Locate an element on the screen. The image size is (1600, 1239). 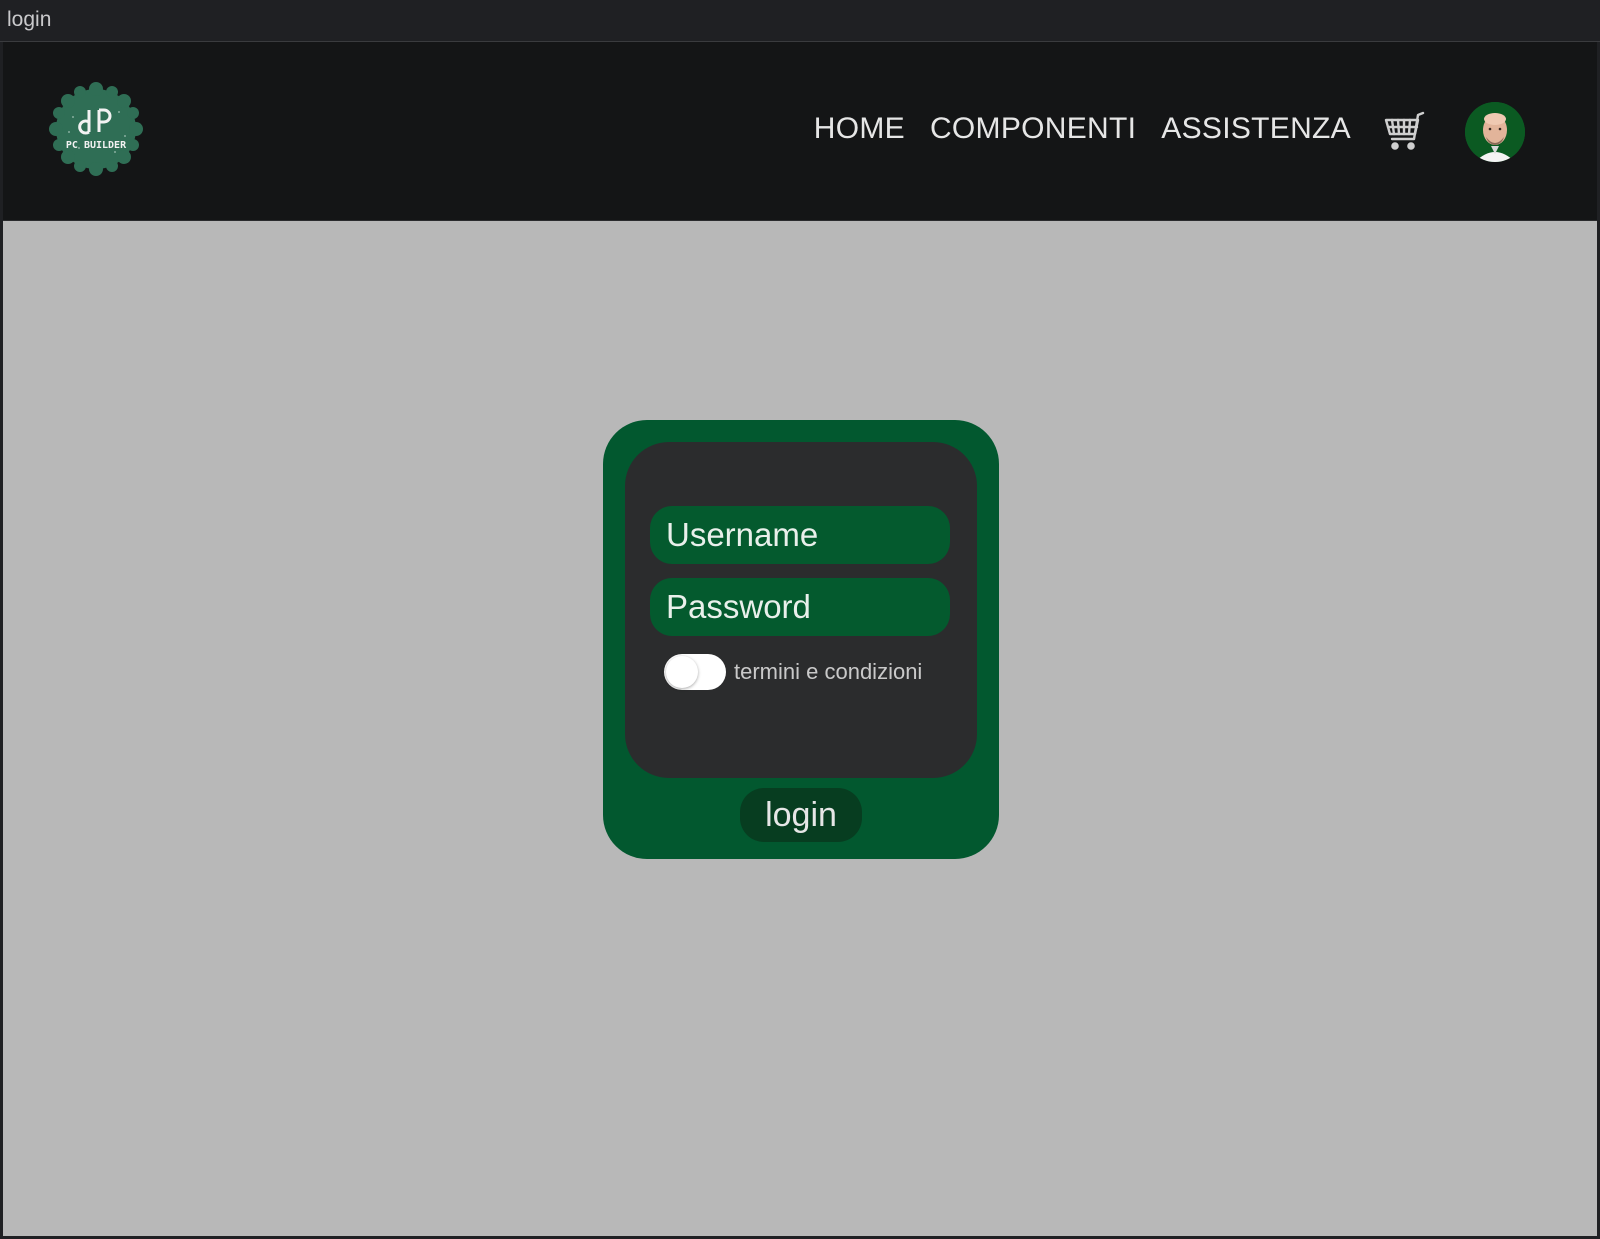
toggle-knob is located at coordinates (682, 672).